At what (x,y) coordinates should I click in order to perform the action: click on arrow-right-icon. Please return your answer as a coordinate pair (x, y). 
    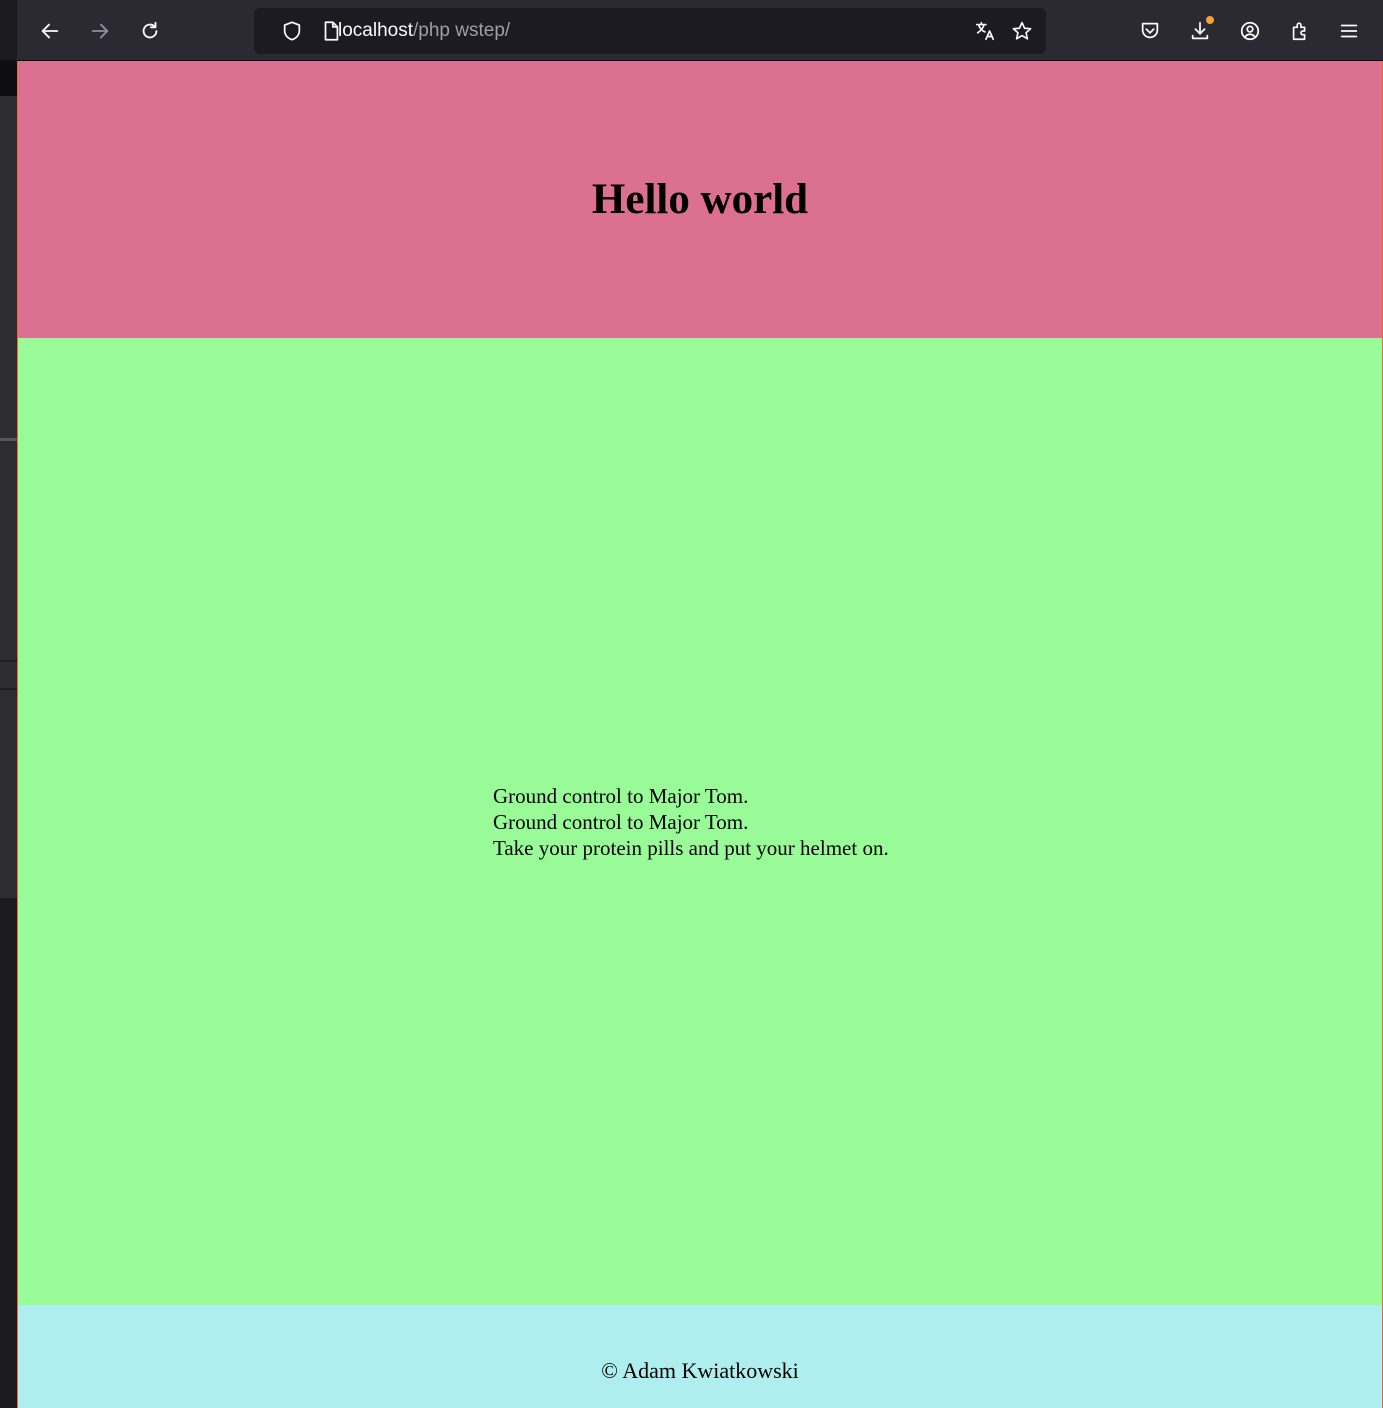
    Looking at the image, I should click on (100, 31).